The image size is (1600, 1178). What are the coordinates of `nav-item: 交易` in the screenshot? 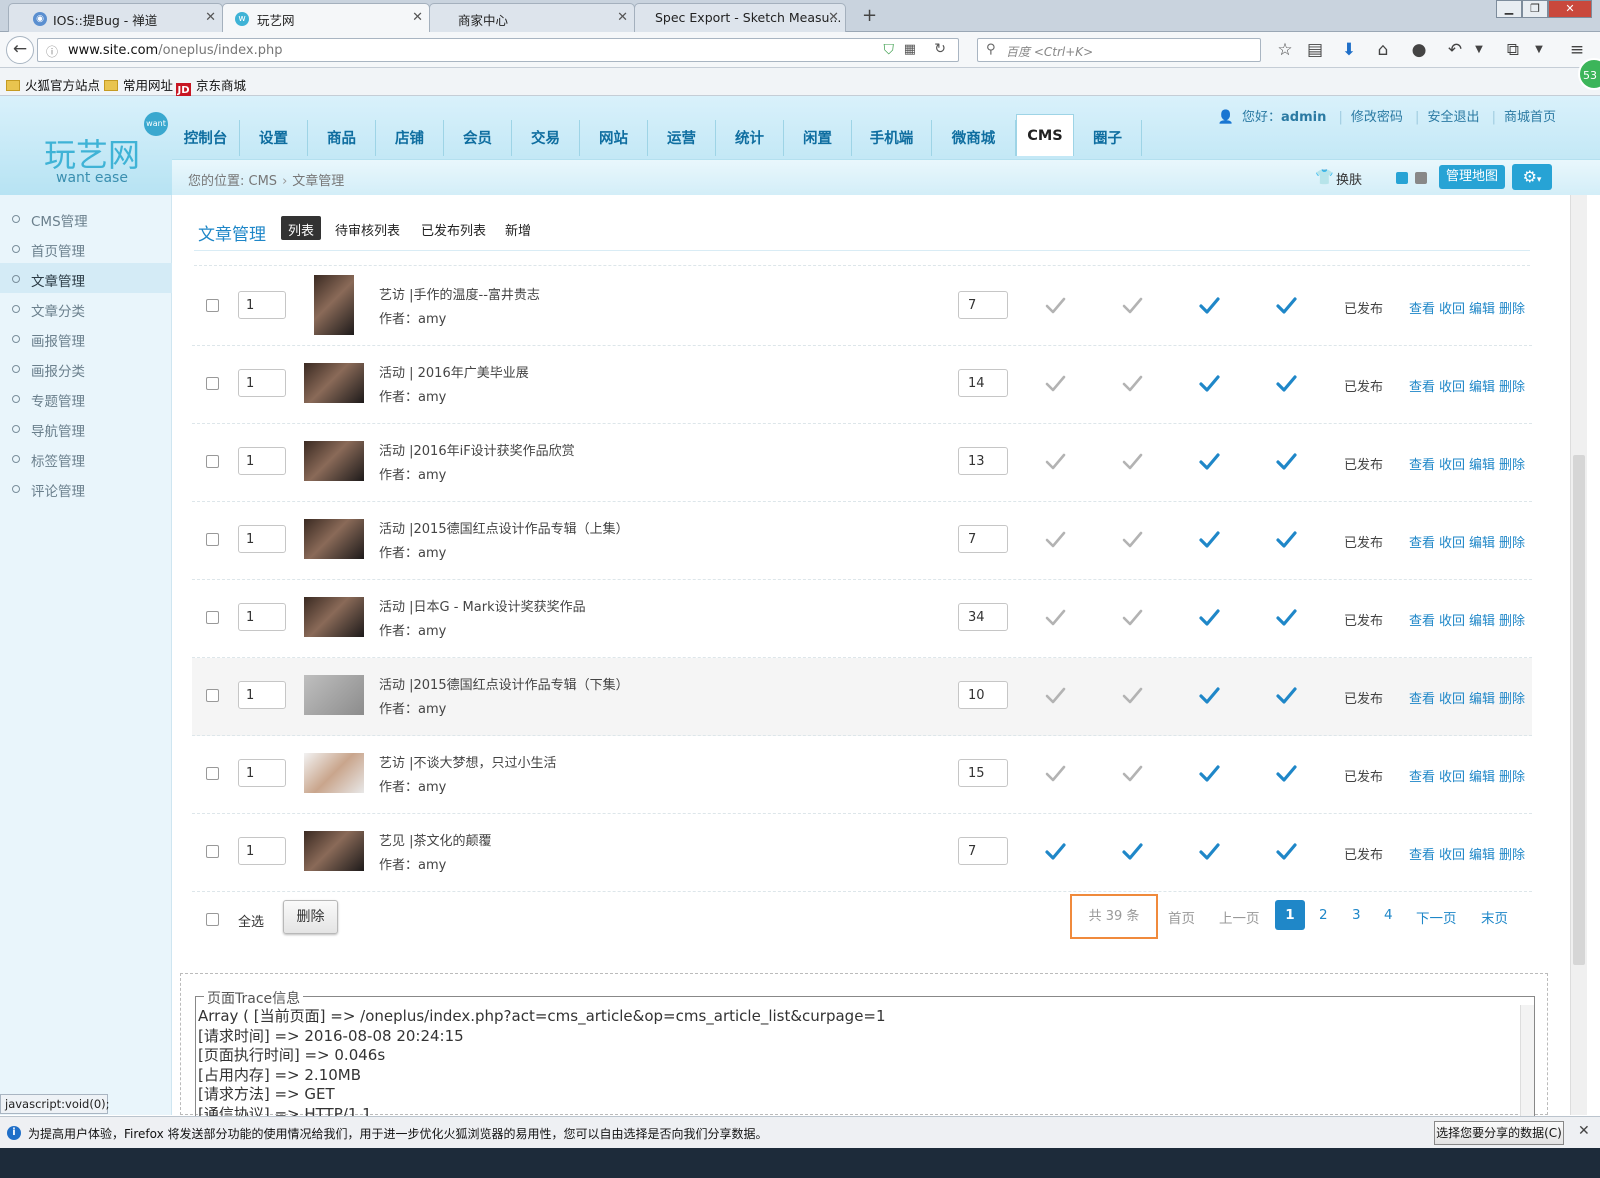 It's located at (546, 138).